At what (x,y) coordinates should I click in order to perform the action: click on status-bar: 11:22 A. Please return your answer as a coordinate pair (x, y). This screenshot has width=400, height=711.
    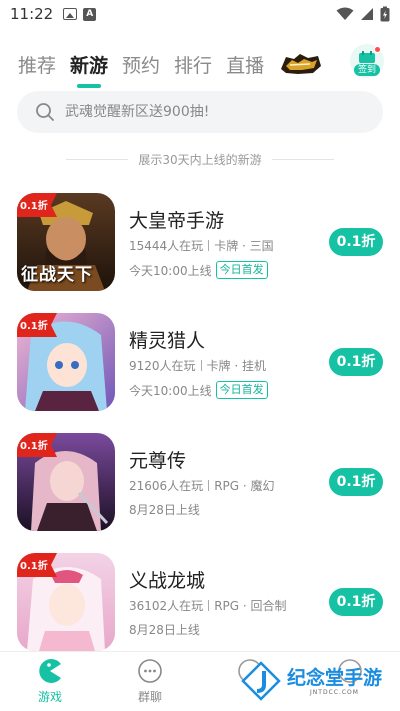
    Looking at the image, I should click on (200, 14).